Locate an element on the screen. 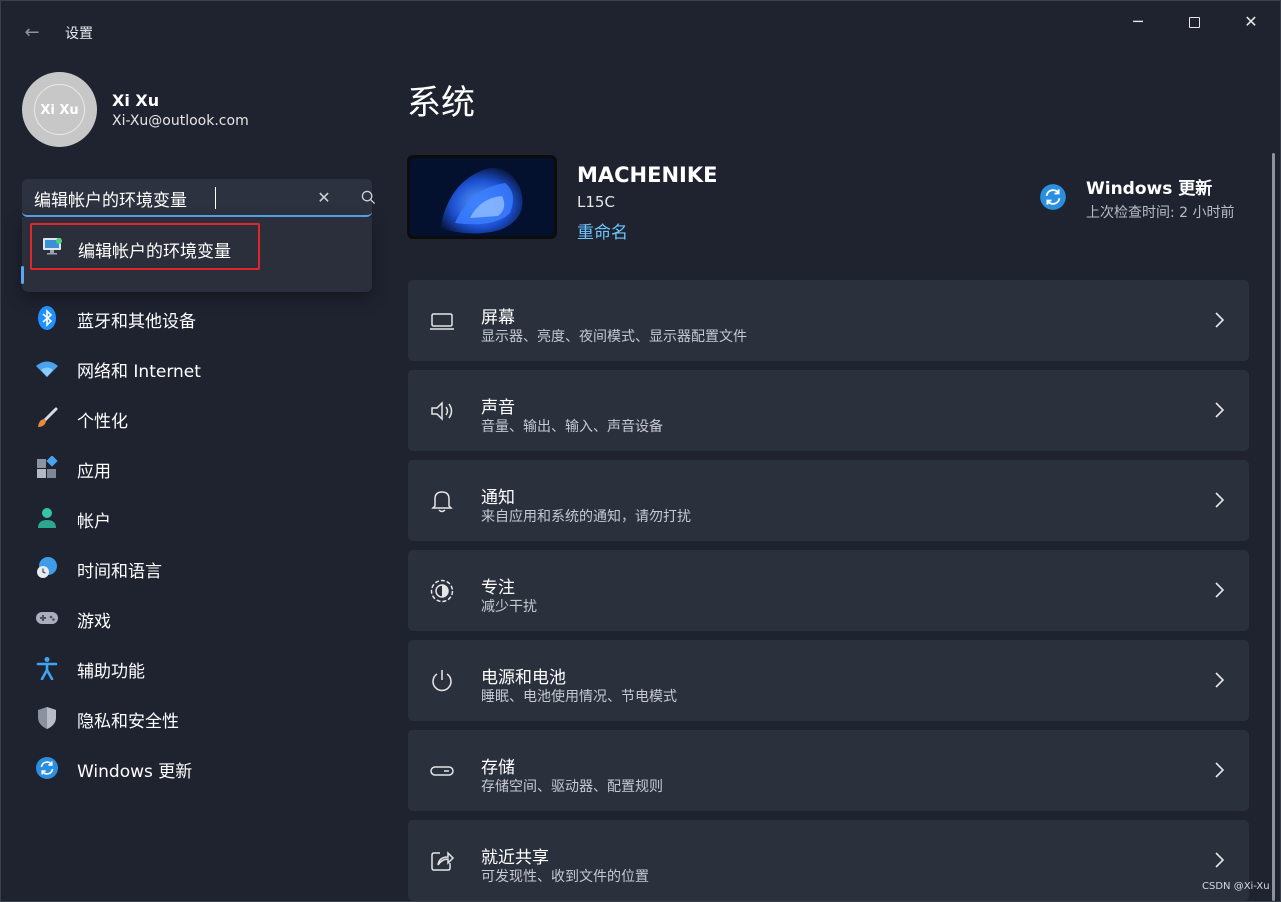  speaker-icon is located at coordinates (442, 411).